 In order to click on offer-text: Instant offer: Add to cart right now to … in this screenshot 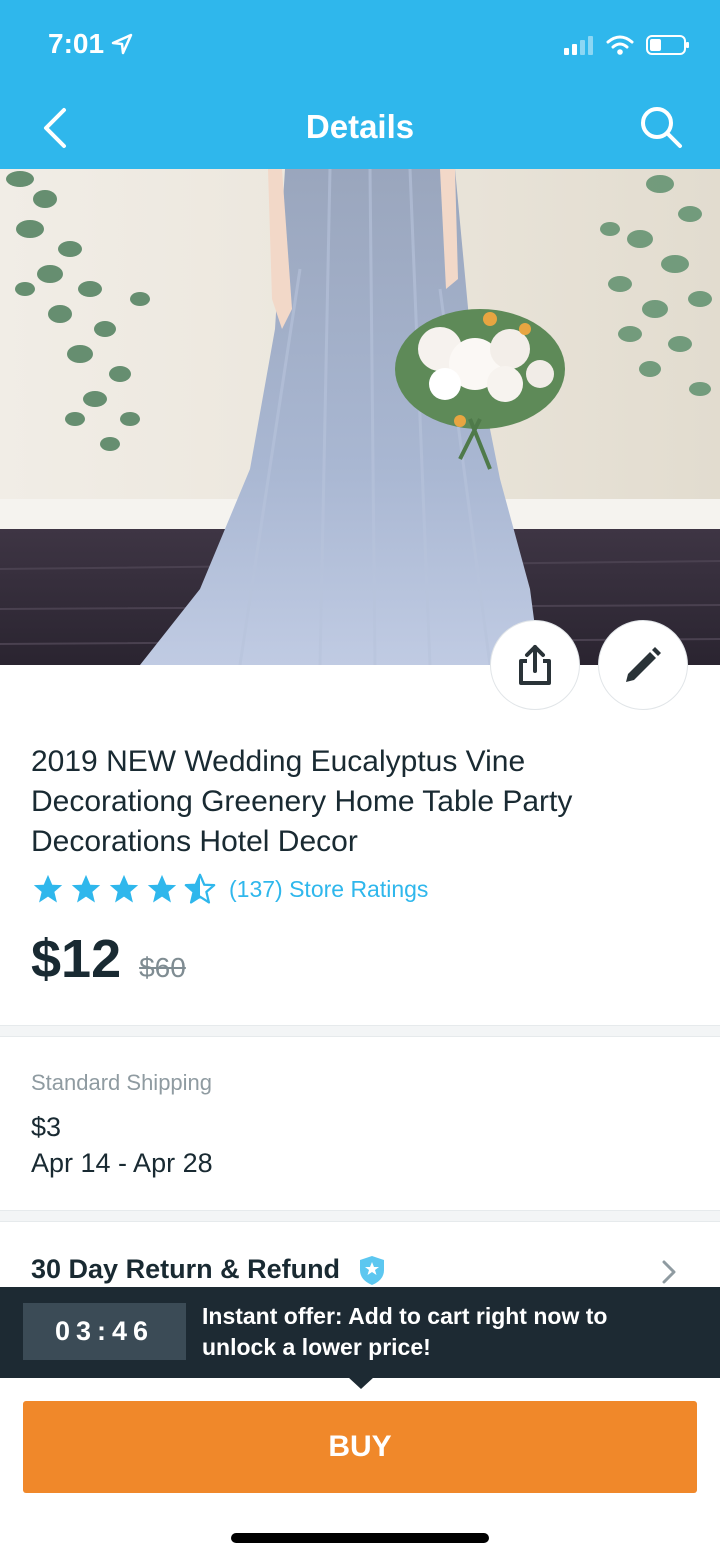, I will do `click(405, 1331)`.